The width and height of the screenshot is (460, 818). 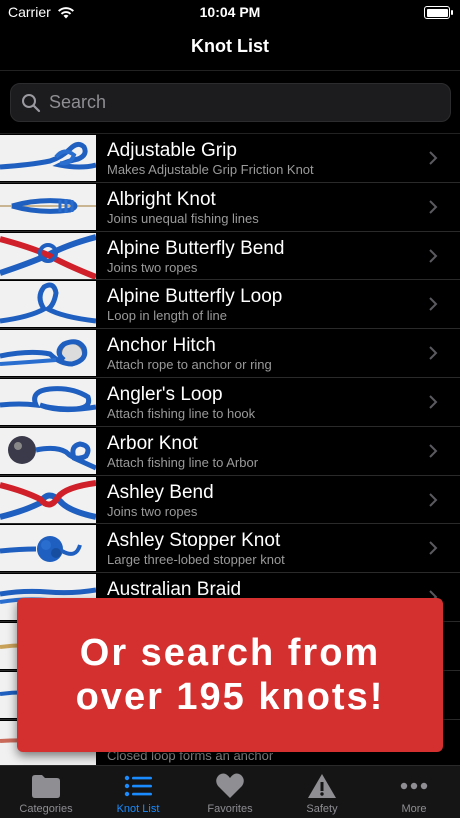 I want to click on clock: 10:04 PM, so click(x=230, y=12).